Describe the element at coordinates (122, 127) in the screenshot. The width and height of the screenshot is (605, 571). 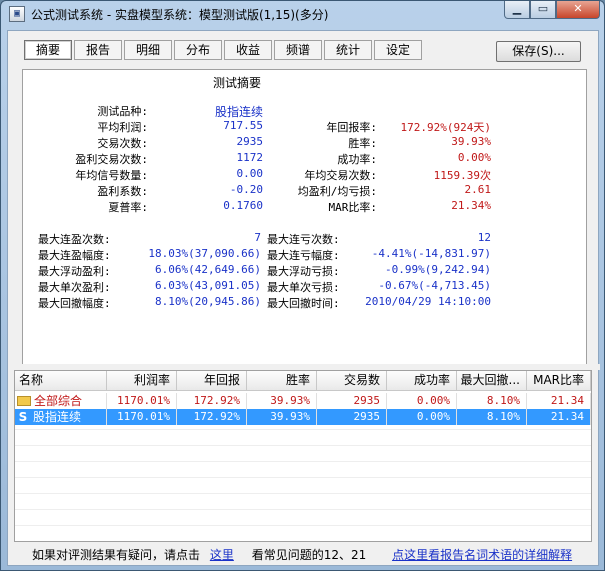
I see `summary-label: 平均利润:` at that location.